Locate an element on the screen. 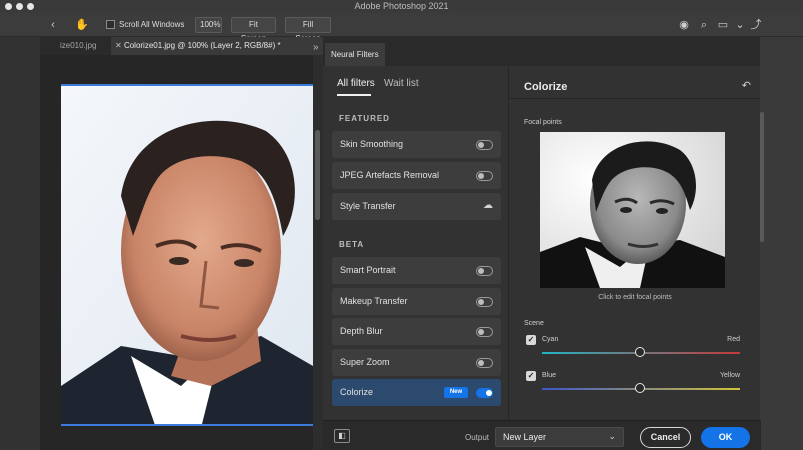 The image size is (803, 450). cyan-red-checkbox: ✓ is located at coordinates (531, 340).